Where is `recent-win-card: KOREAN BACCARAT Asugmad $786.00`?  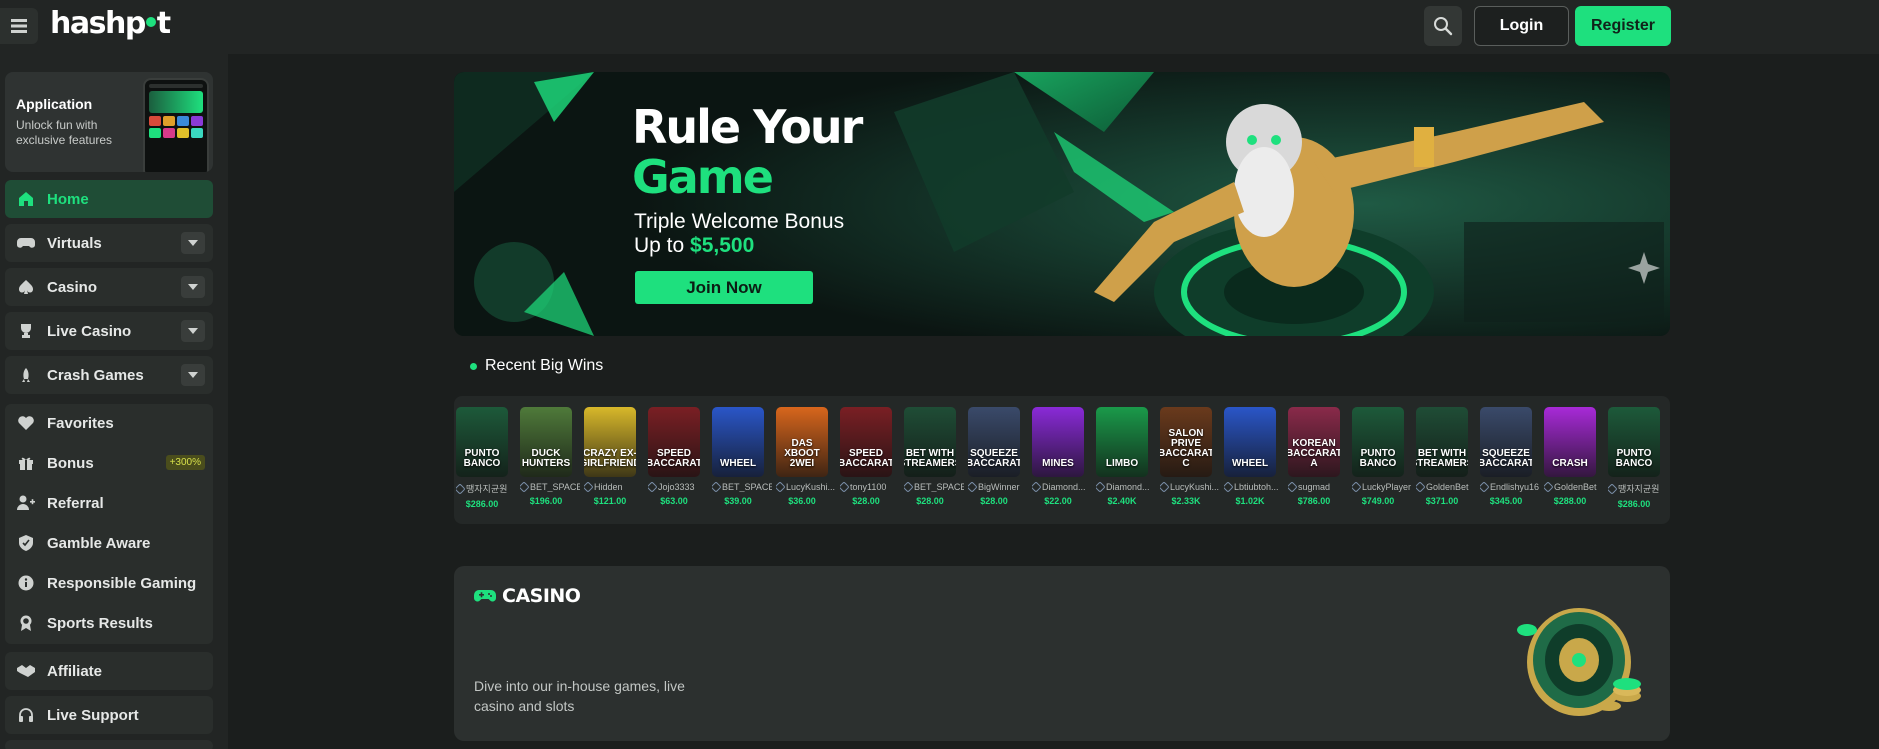
recent-win-card: KOREAN BACCARAT Asugmad $786.00 is located at coordinates (1316, 456).